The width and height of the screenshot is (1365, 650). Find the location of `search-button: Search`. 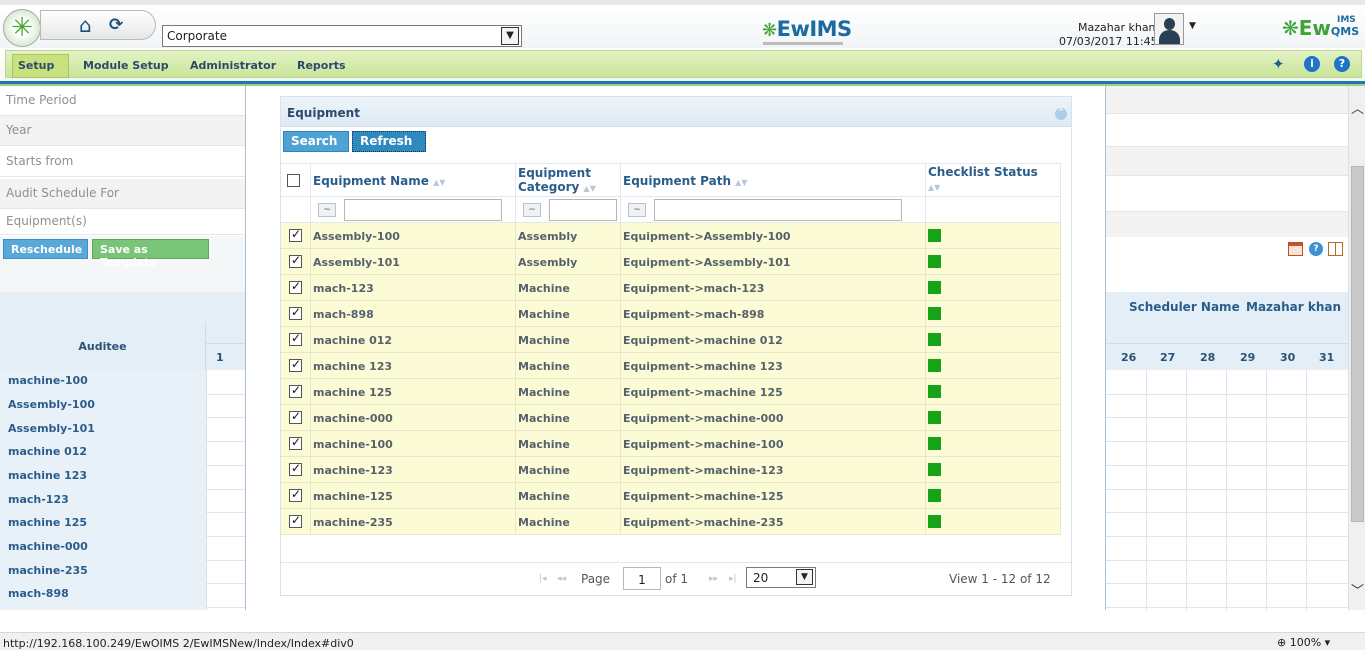

search-button: Search is located at coordinates (316, 141).